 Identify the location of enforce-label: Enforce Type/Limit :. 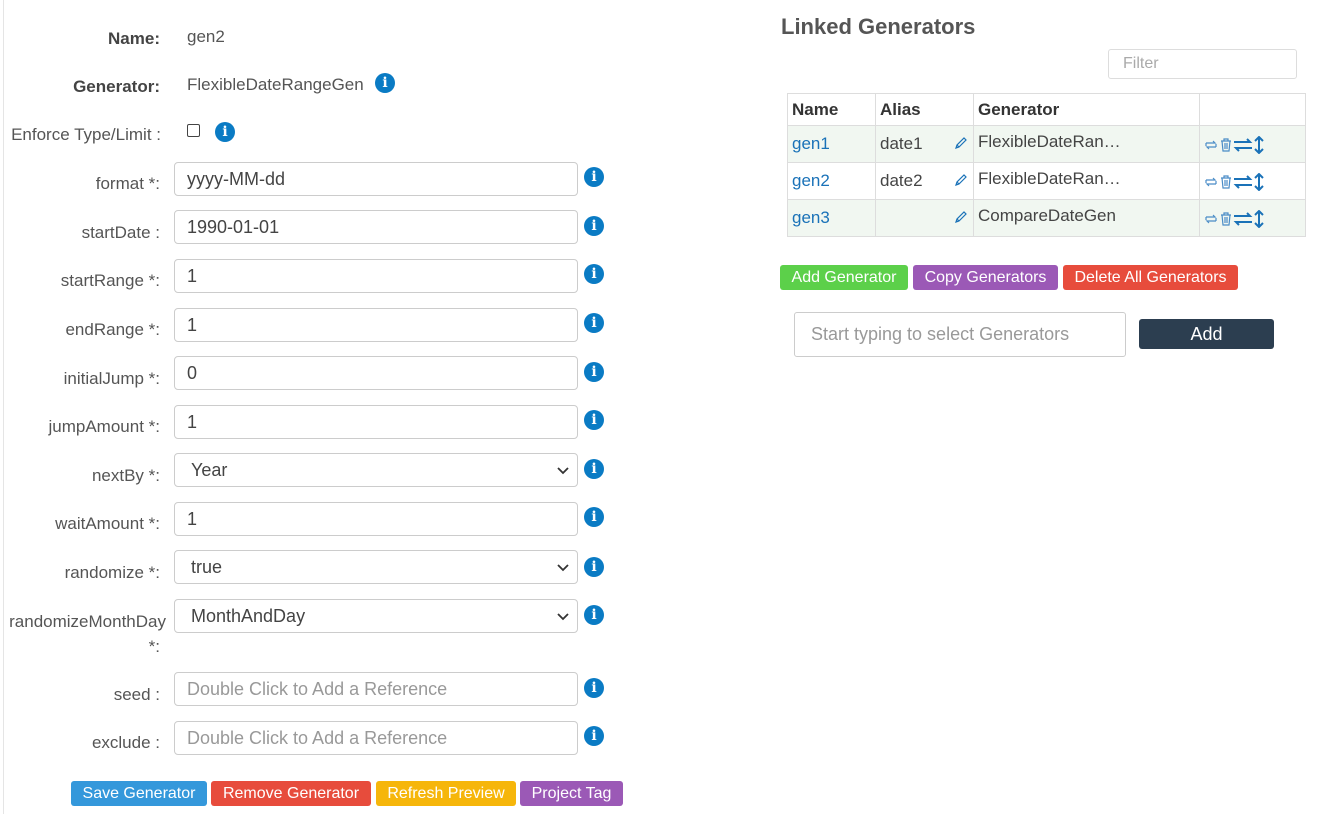
(86, 134).